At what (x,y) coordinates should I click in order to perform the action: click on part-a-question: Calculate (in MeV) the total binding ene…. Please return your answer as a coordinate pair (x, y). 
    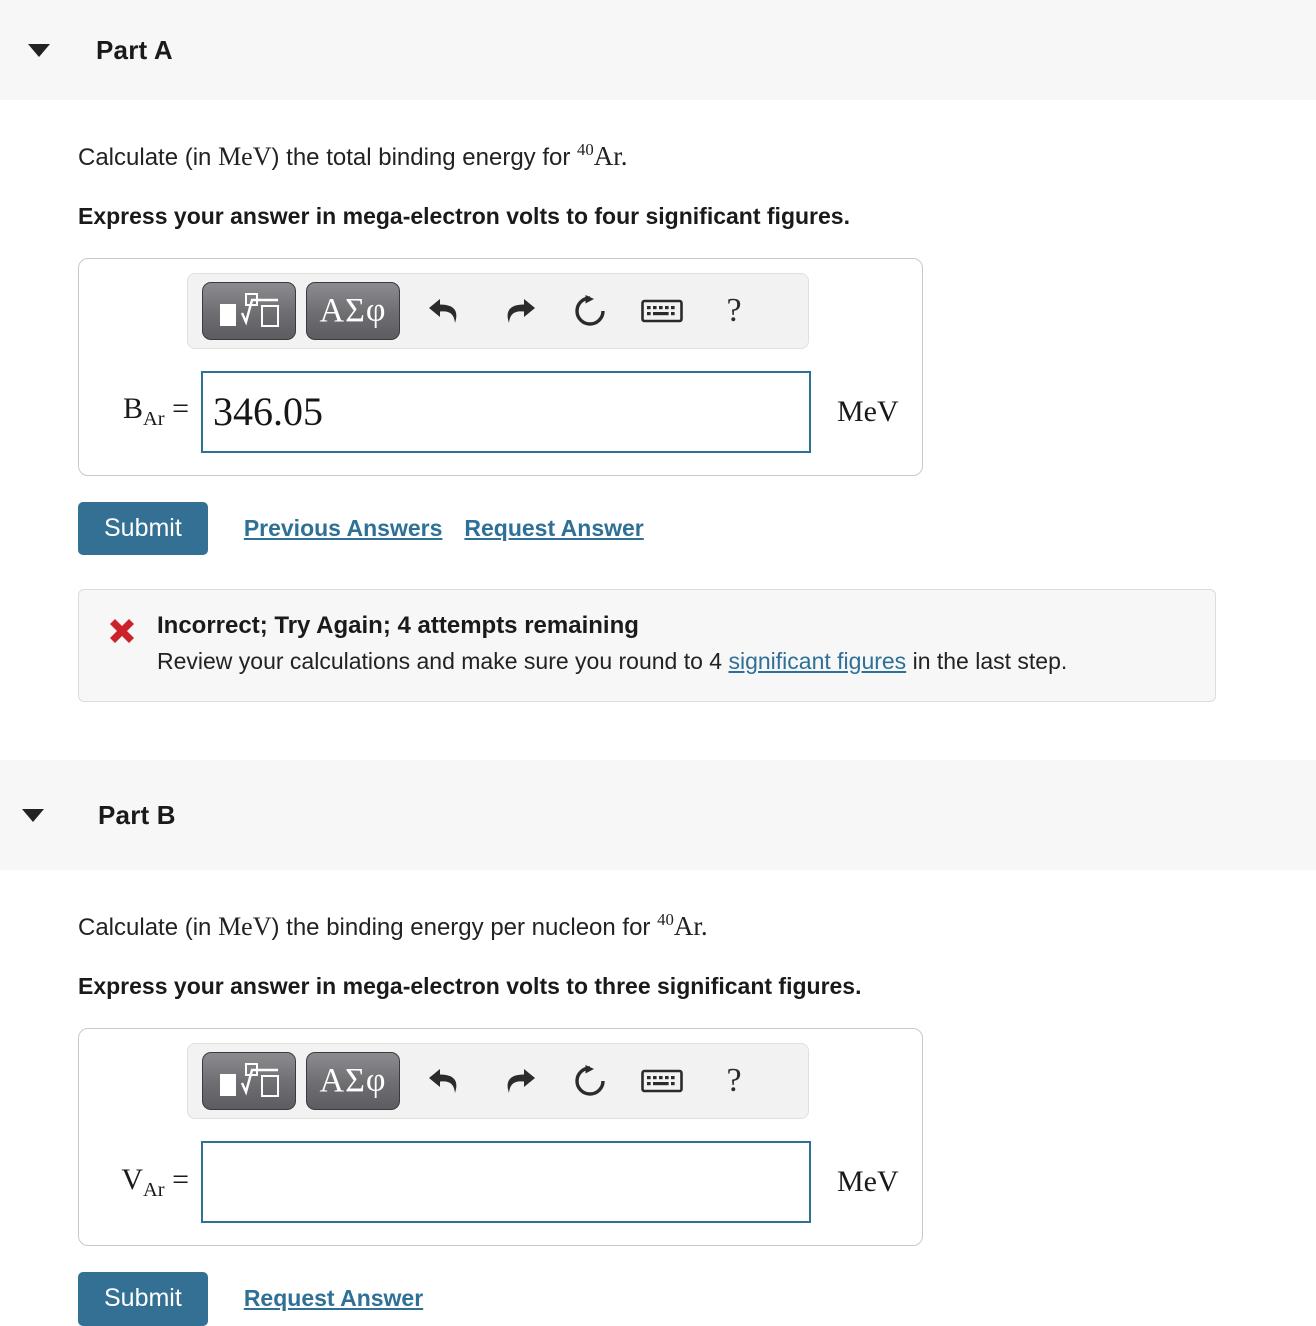
    Looking at the image, I should click on (677, 156).